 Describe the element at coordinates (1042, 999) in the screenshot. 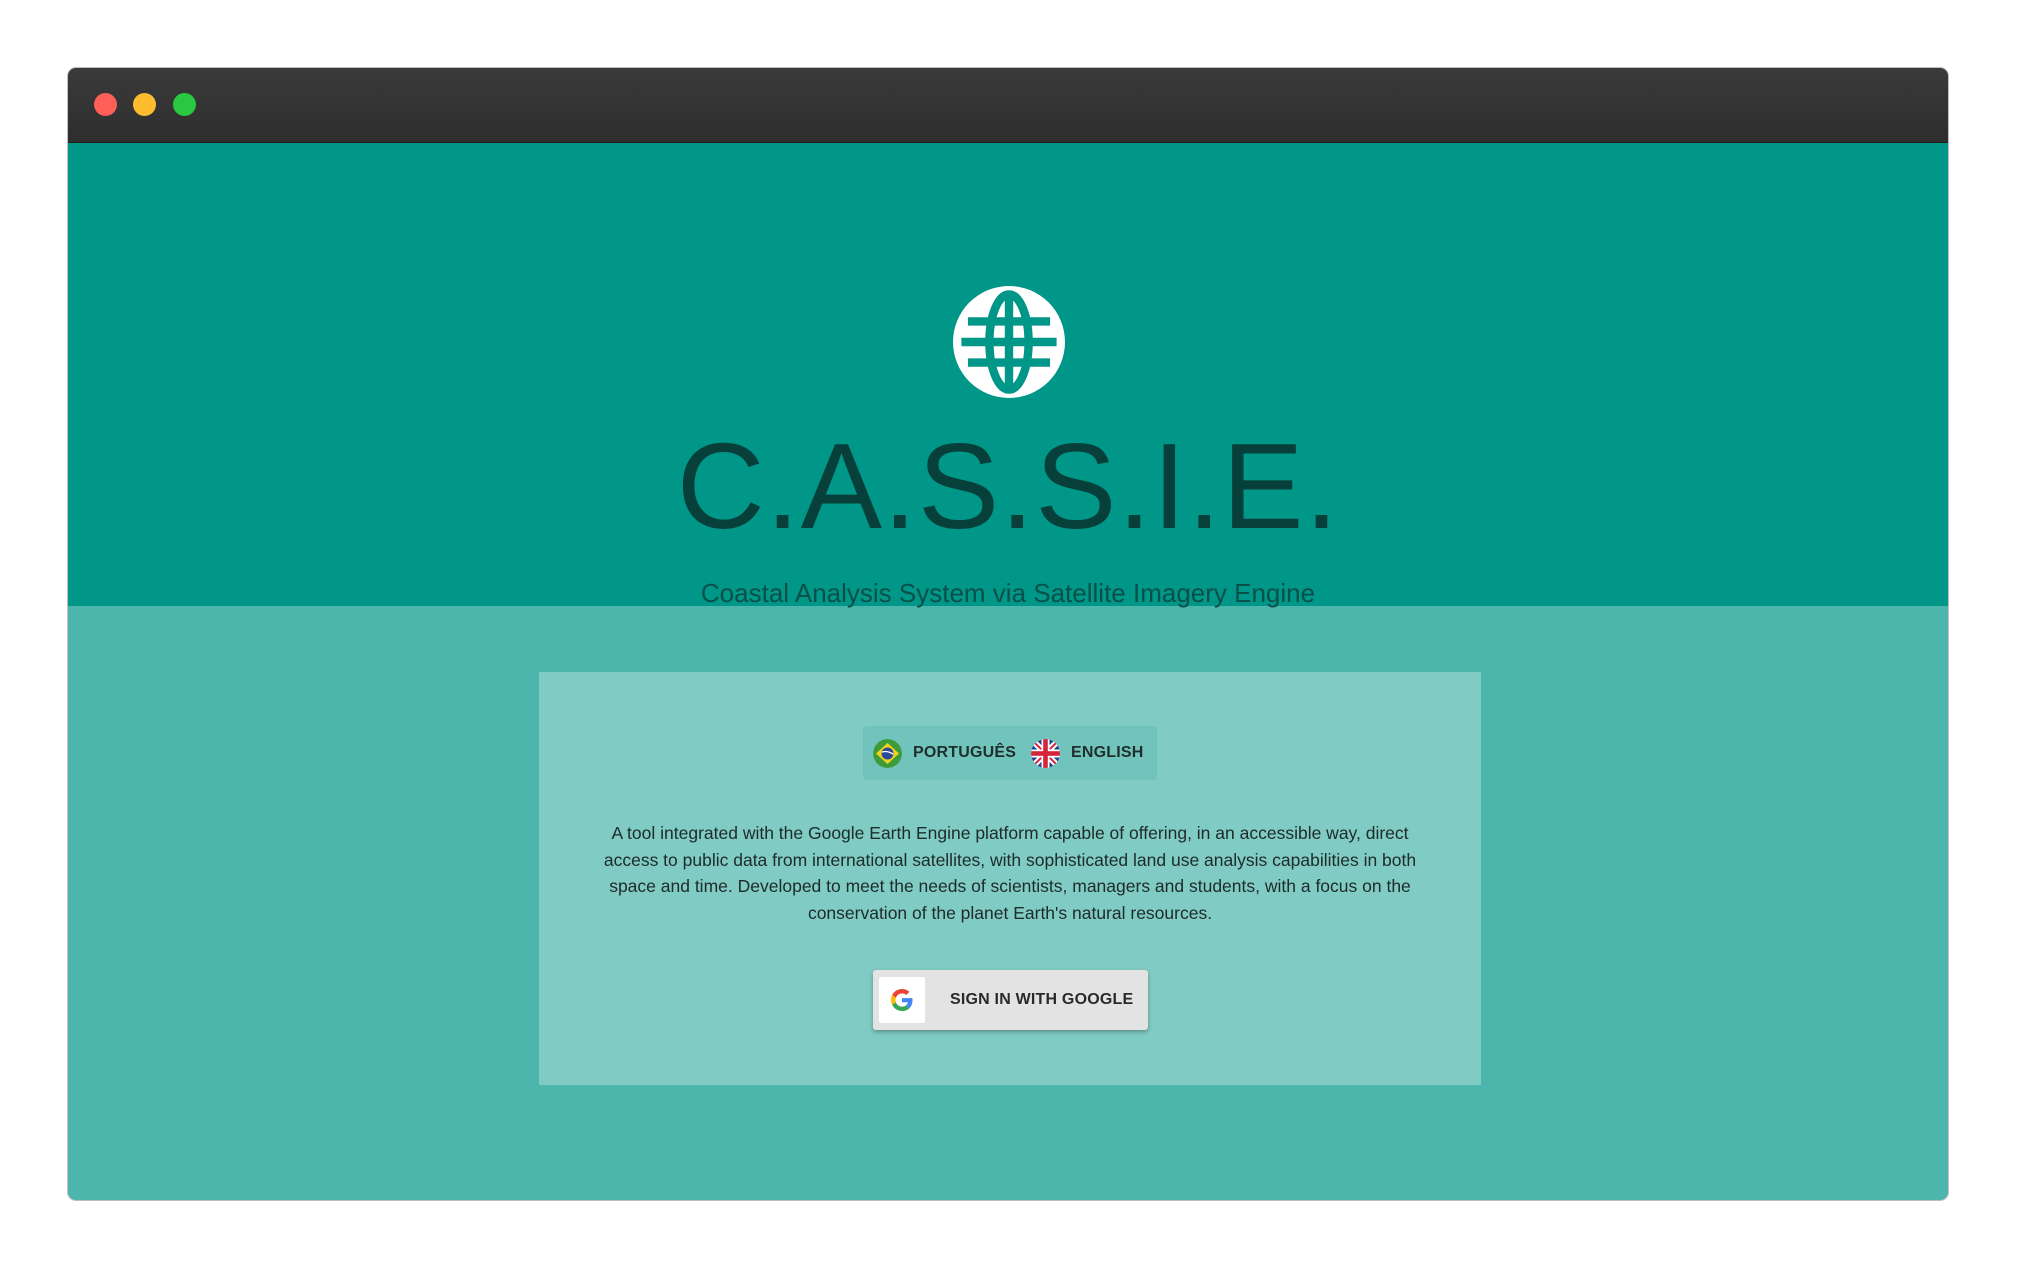

I see `sign-in-label: SIGN IN WITH GOOGLE` at that location.